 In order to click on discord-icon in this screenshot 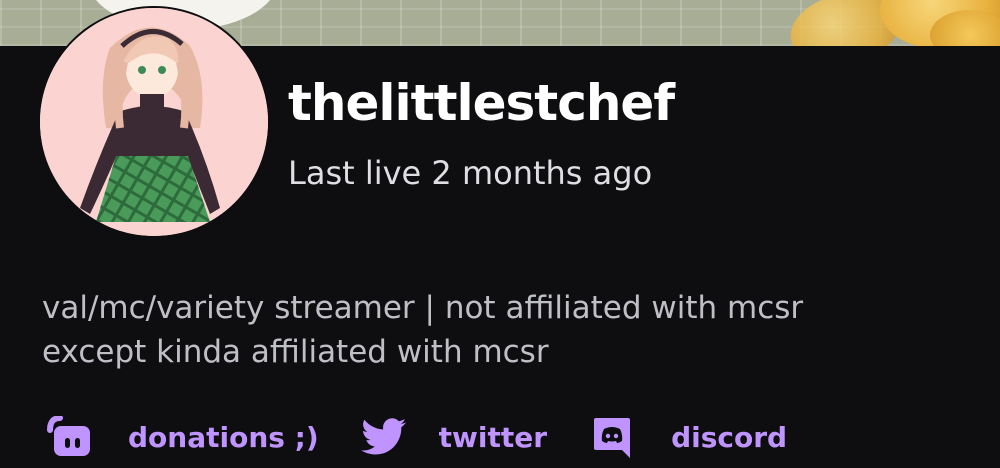, I will do `click(612, 437)`.